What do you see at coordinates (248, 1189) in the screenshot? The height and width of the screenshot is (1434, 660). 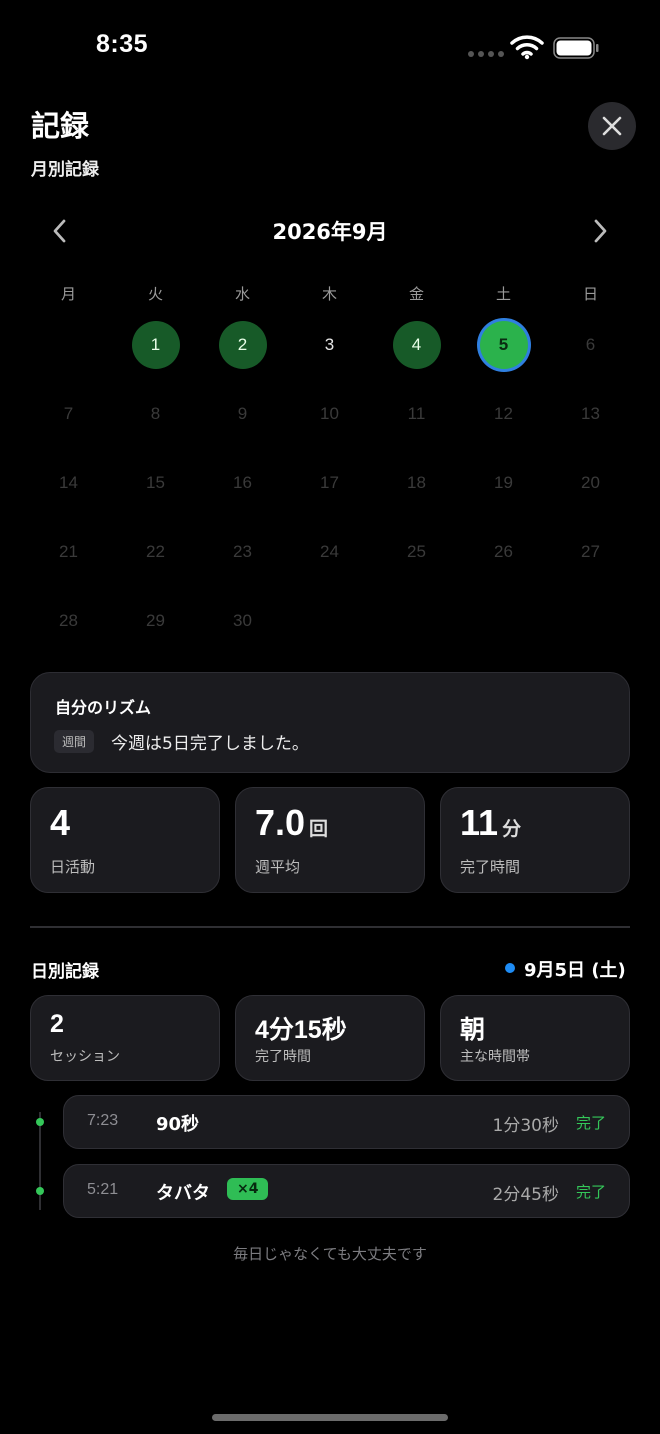 I see `session-multiplier-badge: ×4` at bounding box center [248, 1189].